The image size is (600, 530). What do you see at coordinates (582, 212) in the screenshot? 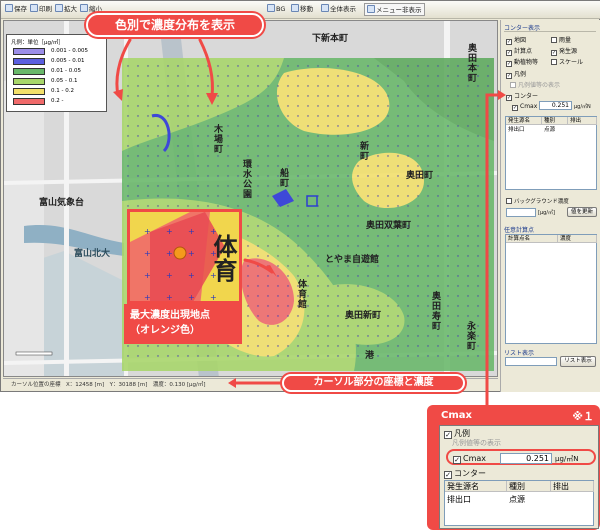
I see `update-button: 値を更新` at bounding box center [582, 212].